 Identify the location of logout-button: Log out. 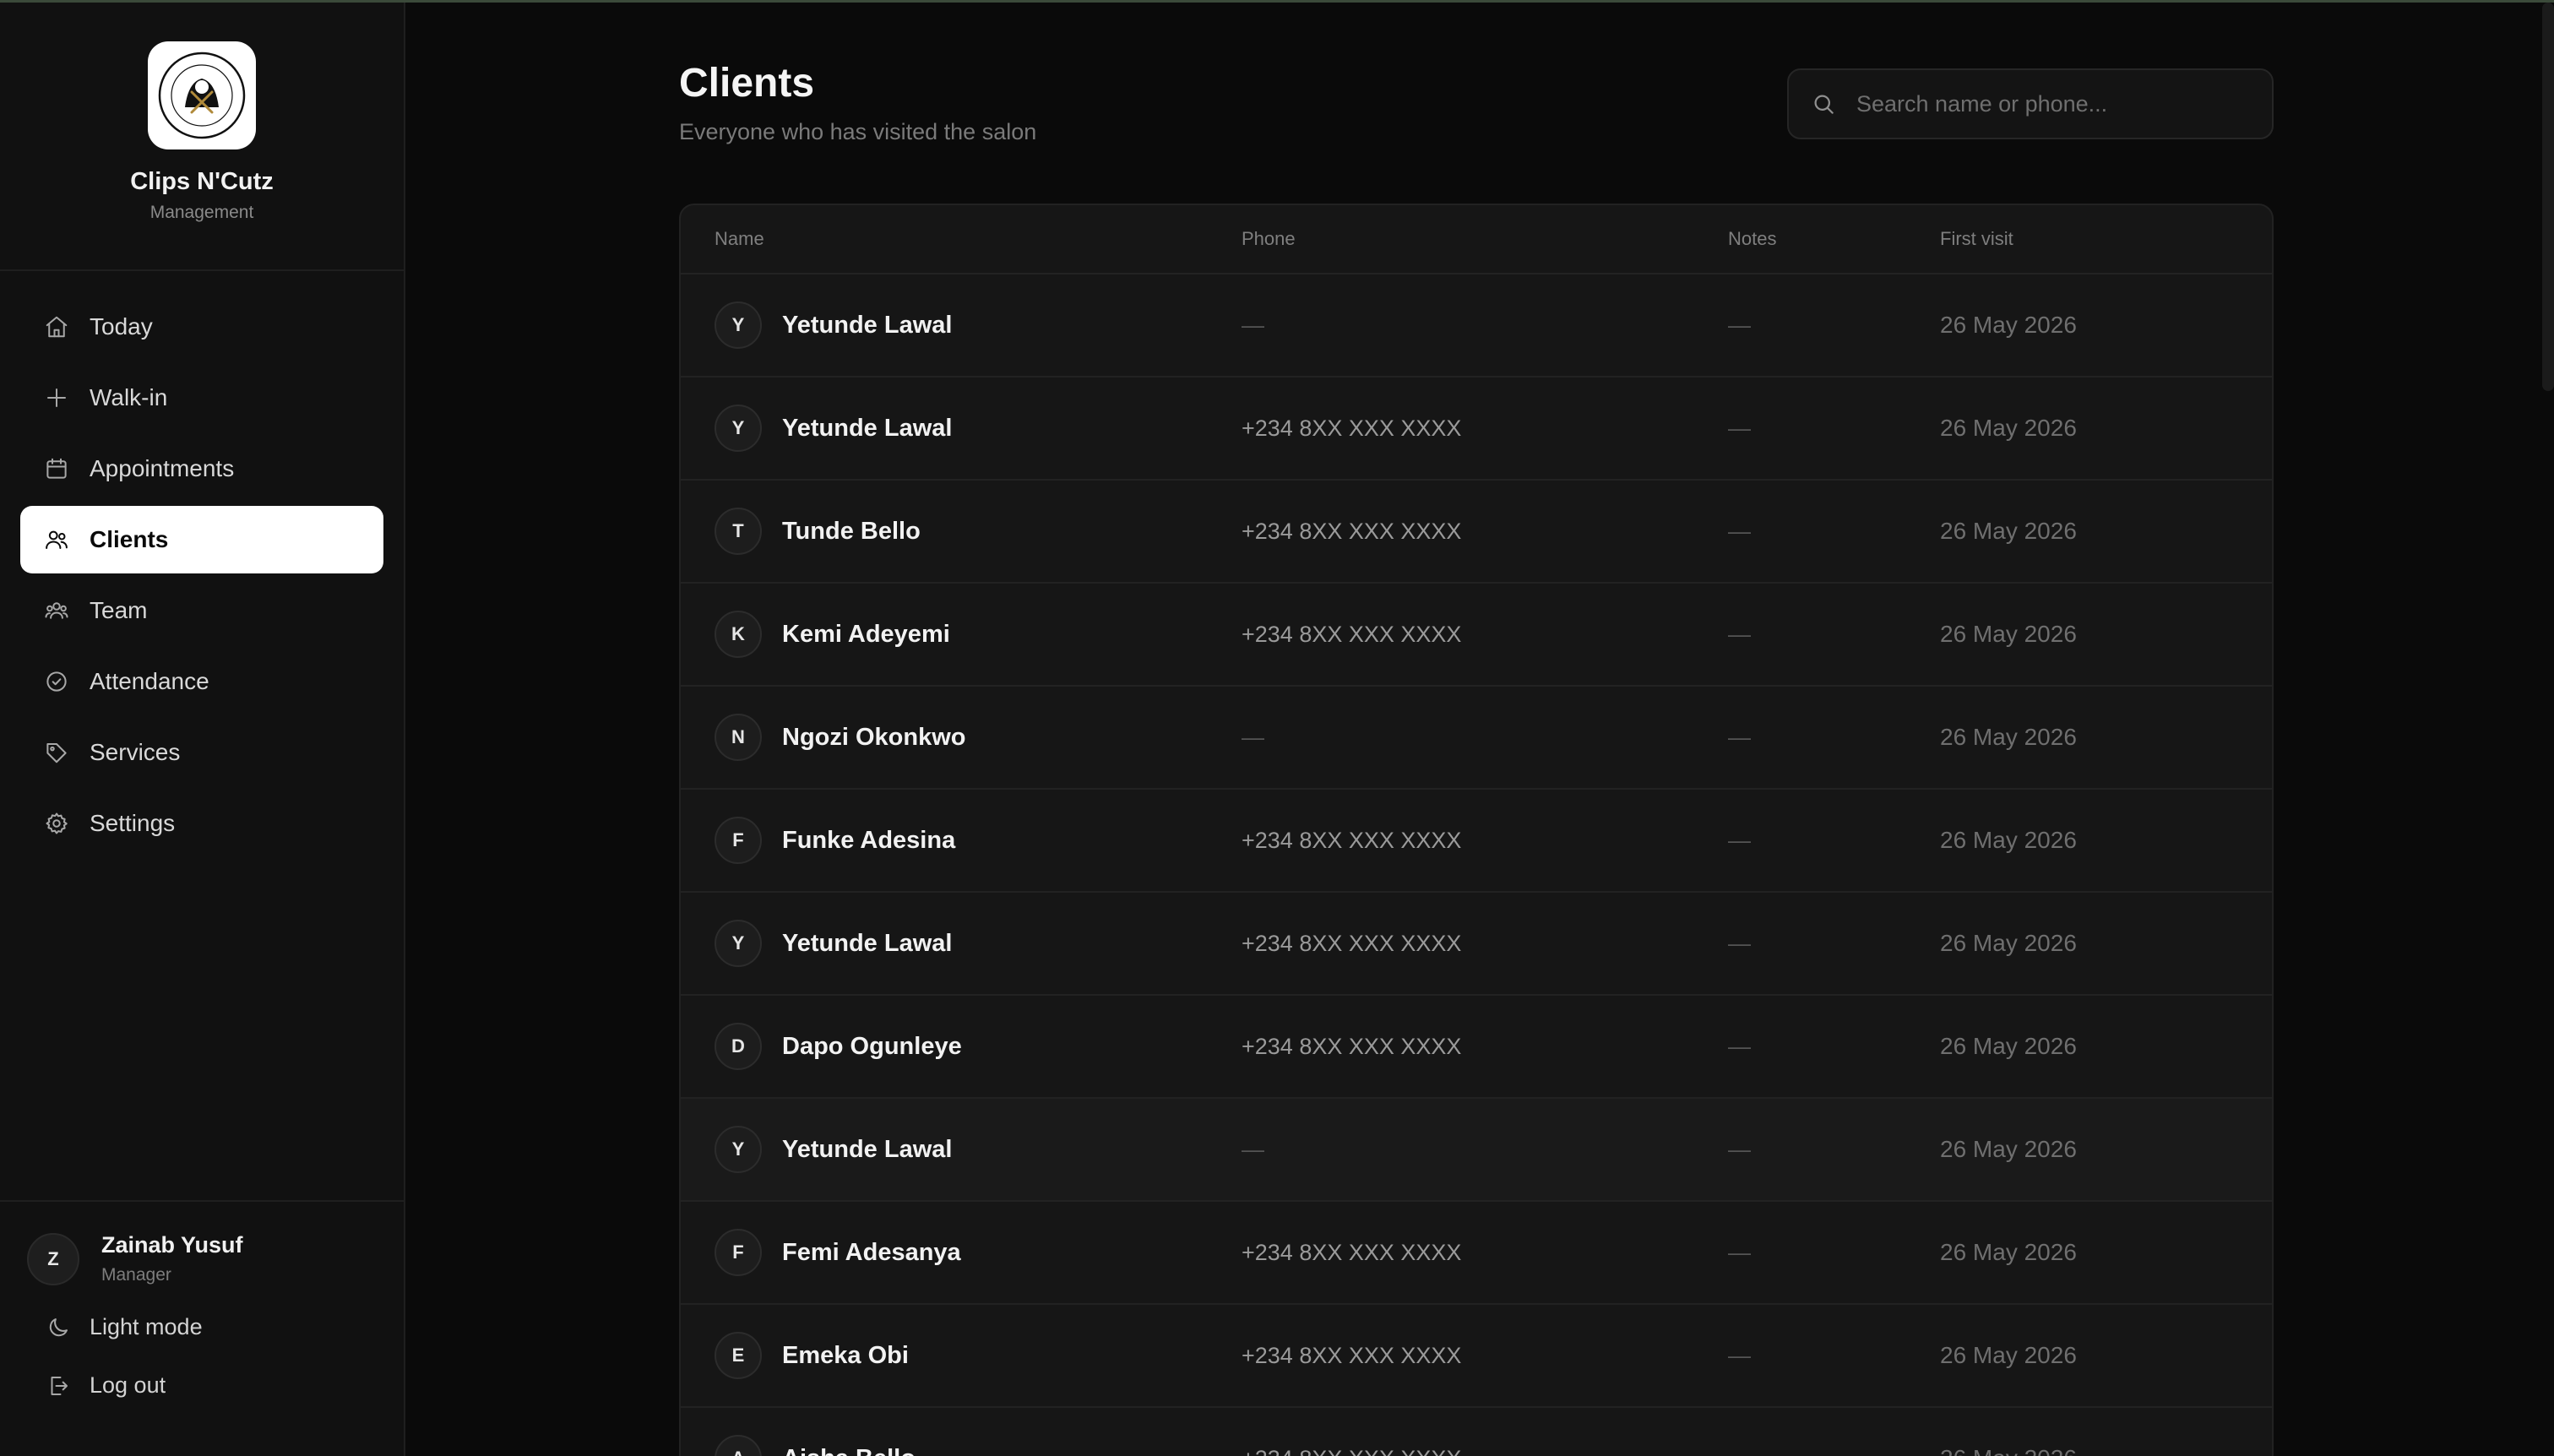
(202, 1386).